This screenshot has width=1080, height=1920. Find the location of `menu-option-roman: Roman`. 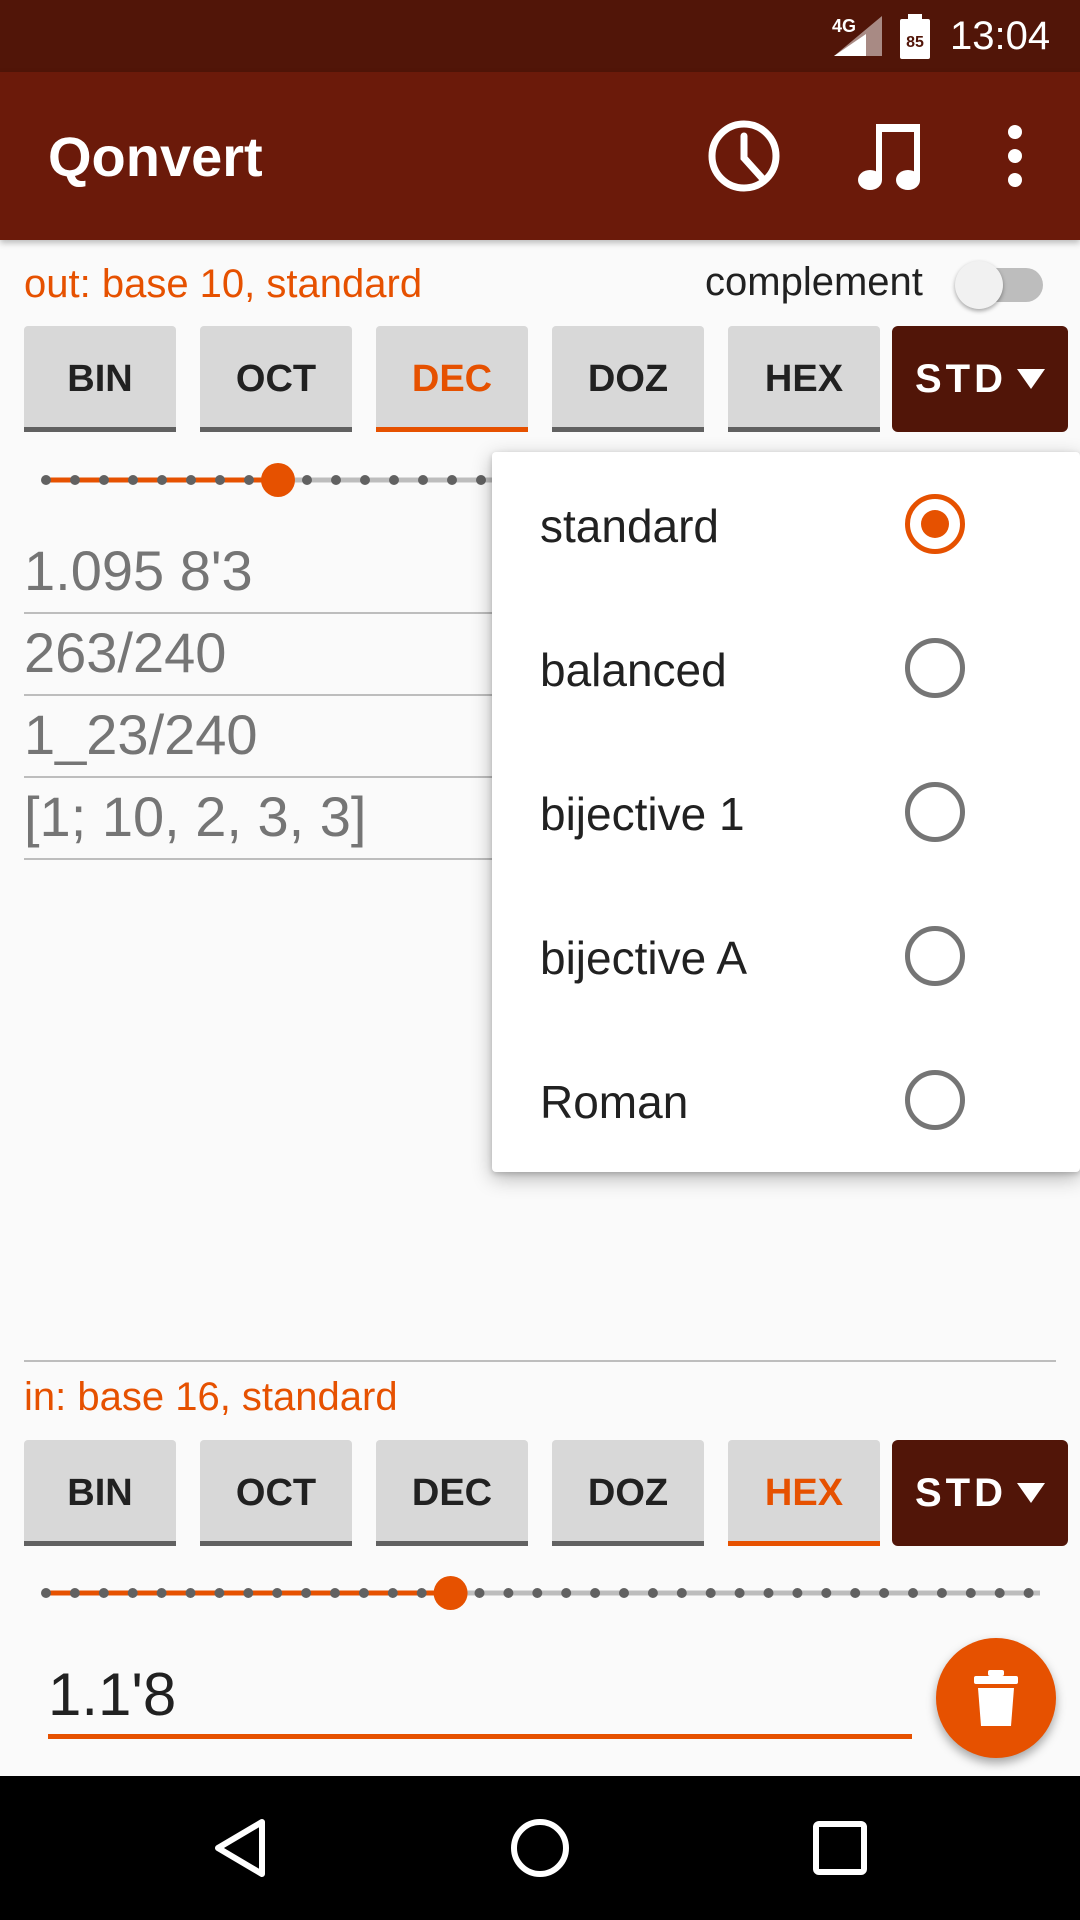

menu-option-roman: Roman is located at coordinates (786, 1100).